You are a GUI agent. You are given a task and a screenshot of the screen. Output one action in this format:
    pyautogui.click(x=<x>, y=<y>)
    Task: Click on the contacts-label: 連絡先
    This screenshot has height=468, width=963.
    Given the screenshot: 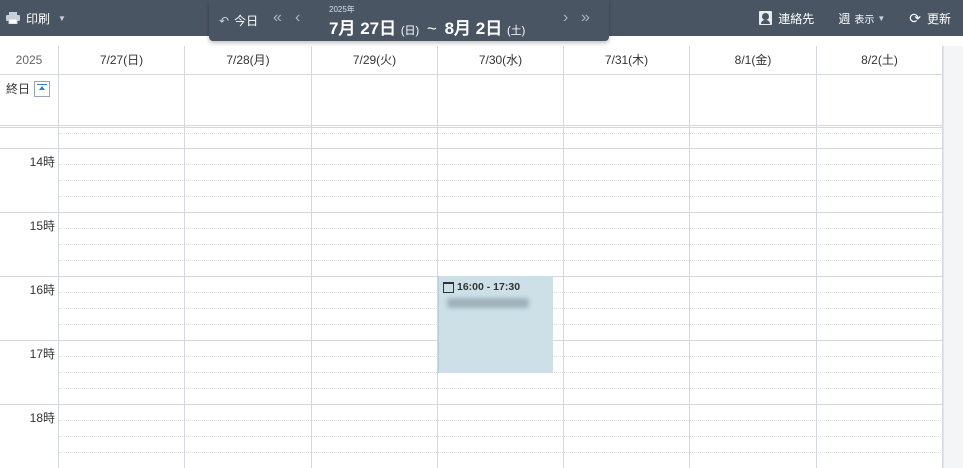 What is the action you would take?
    pyautogui.click(x=796, y=18)
    